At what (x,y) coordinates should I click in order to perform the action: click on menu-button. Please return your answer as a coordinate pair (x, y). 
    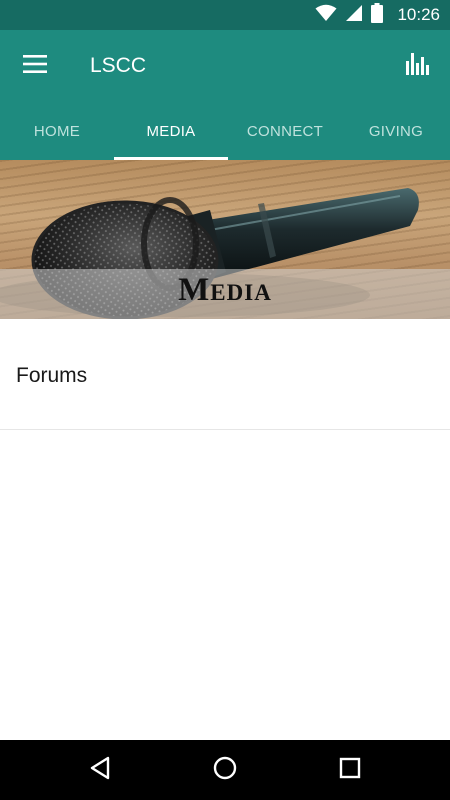
    Looking at the image, I should click on (35, 66).